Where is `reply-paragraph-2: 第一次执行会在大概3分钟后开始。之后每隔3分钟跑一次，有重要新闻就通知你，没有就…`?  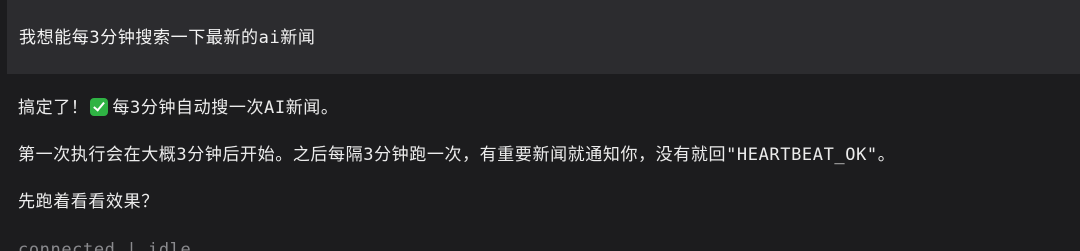 reply-paragraph-2: 第一次执行会在大概3分钟后开始。之后每隔3分钟跑一次，有重要新闻就通知你，没有就… is located at coordinates (457, 155).